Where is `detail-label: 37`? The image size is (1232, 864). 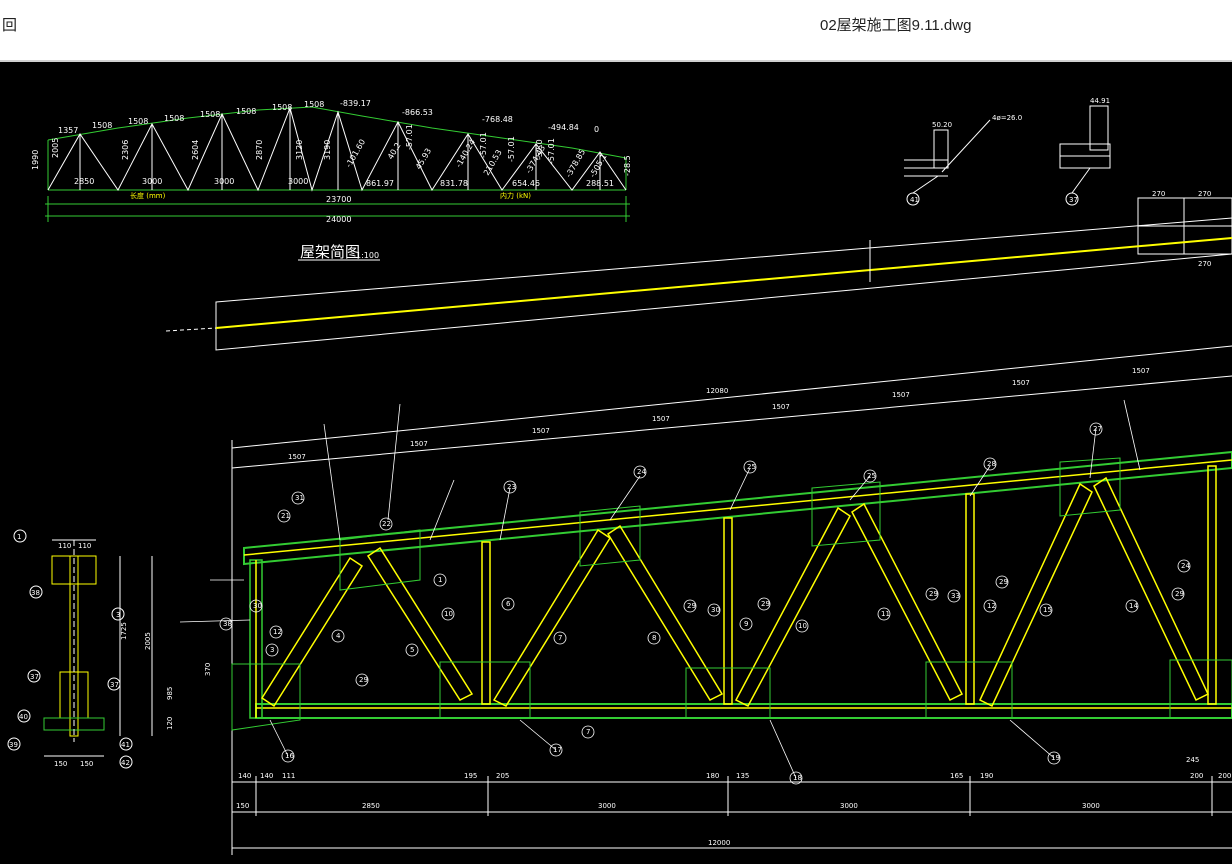
detail-label: 37 is located at coordinates (1073, 200).